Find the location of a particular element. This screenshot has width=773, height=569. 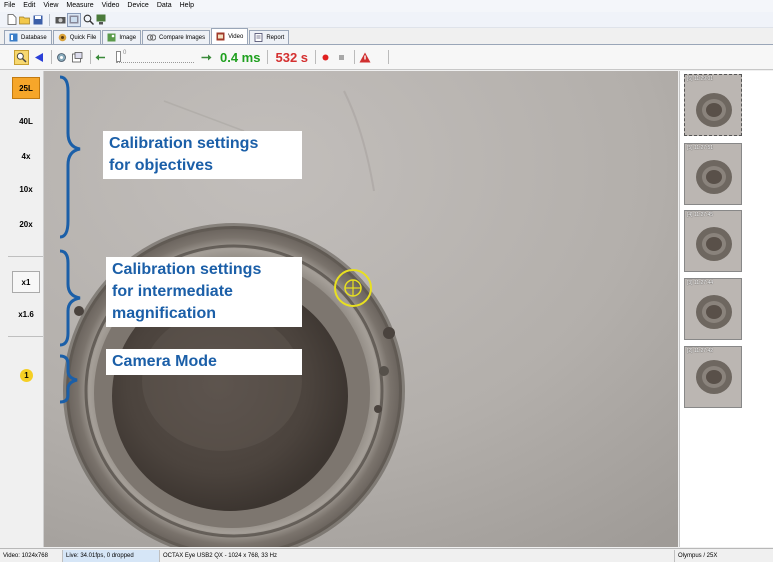

thumbnail-item: [5] 11:27:51 is located at coordinates (713, 174).